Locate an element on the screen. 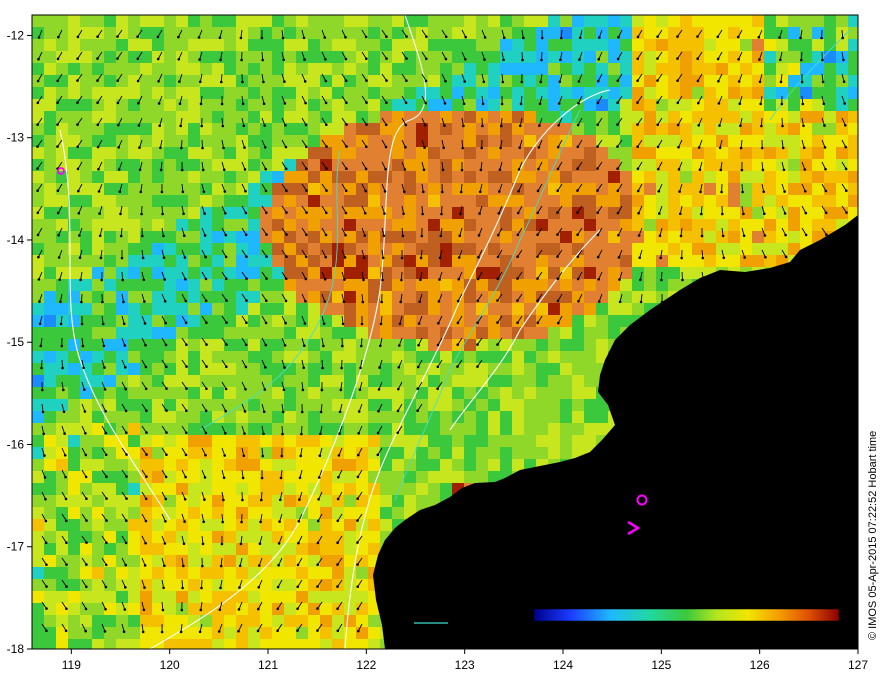 This screenshot has width=880, height=680. latitude-tick-label: -17 is located at coordinates (16, 547).